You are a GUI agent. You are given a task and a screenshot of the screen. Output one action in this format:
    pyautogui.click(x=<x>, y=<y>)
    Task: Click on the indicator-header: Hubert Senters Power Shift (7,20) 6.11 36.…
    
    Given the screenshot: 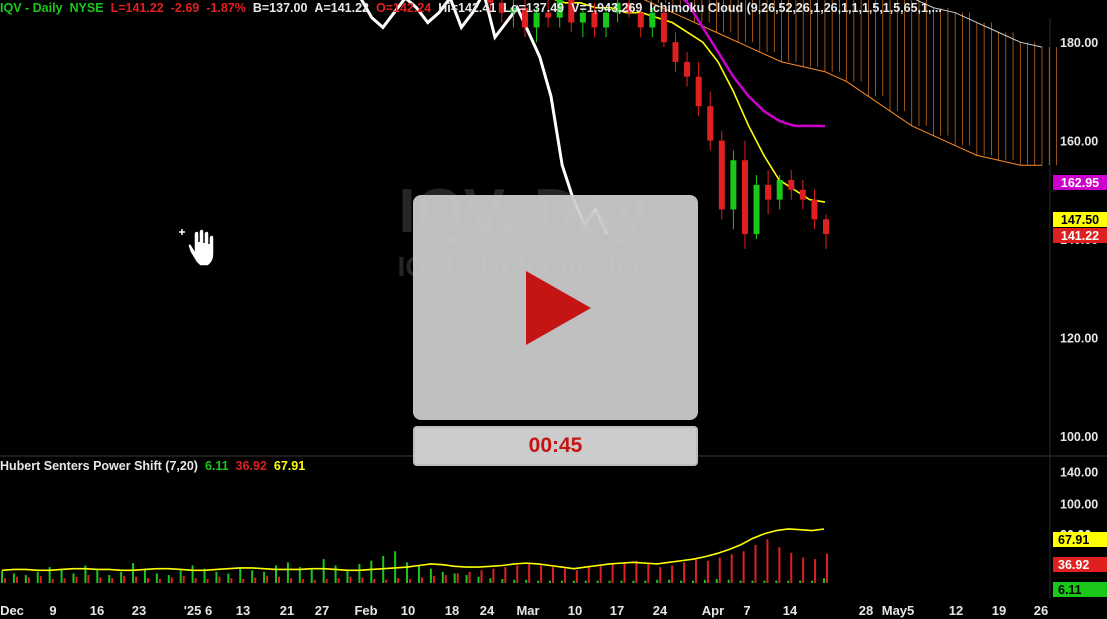 What is the action you would take?
    pyautogui.click(x=156, y=466)
    